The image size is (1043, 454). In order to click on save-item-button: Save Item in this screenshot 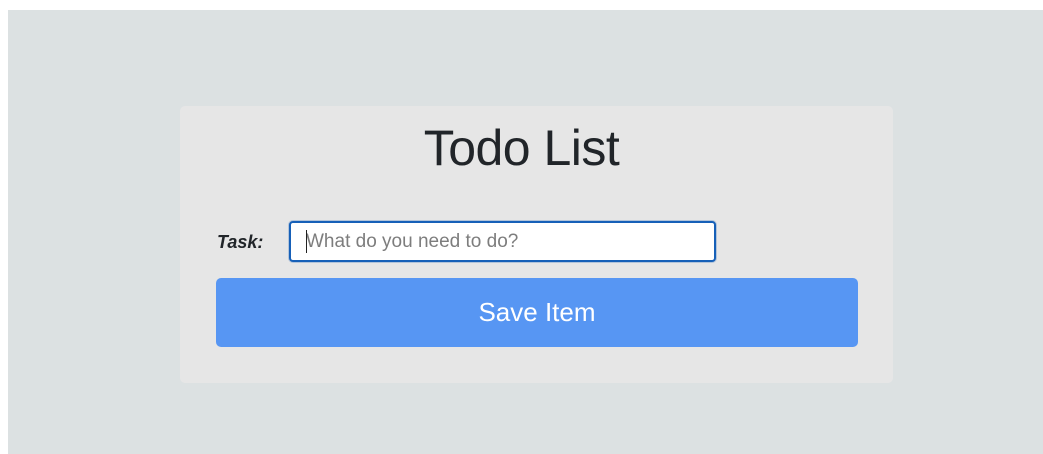, I will do `click(537, 312)`.